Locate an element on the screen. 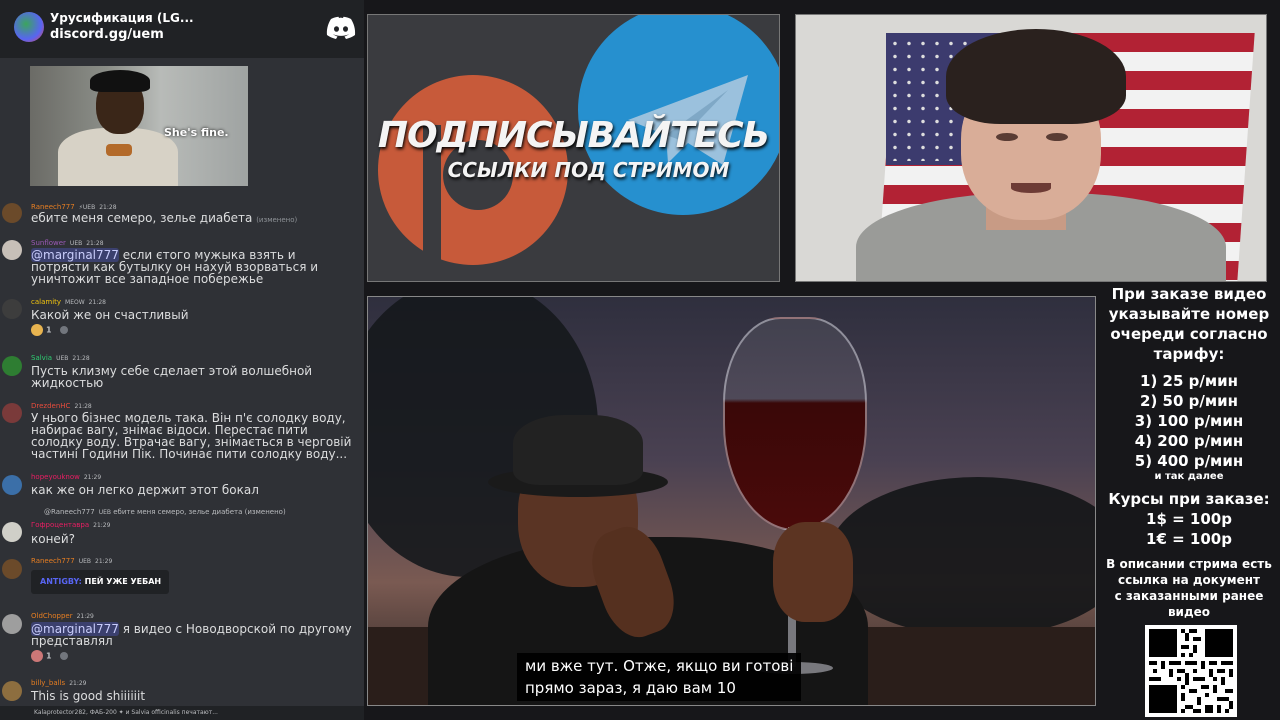 This screenshot has height=720, width=1280. server-invite-link: discord.gg/uem is located at coordinates (107, 34).